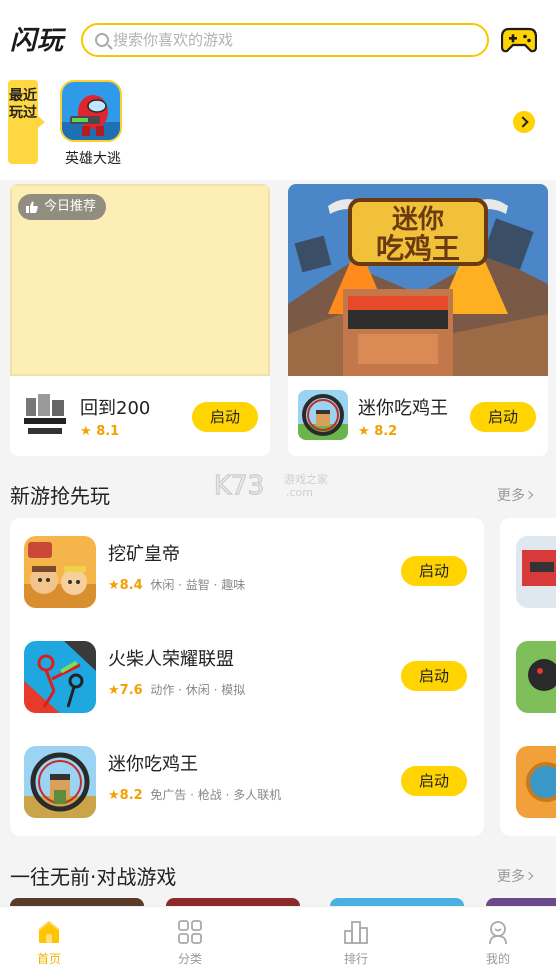 The width and height of the screenshot is (556, 969). Describe the element at coordinates (519, 40) in the screenshot. I see `gamepad-icon` at that location.